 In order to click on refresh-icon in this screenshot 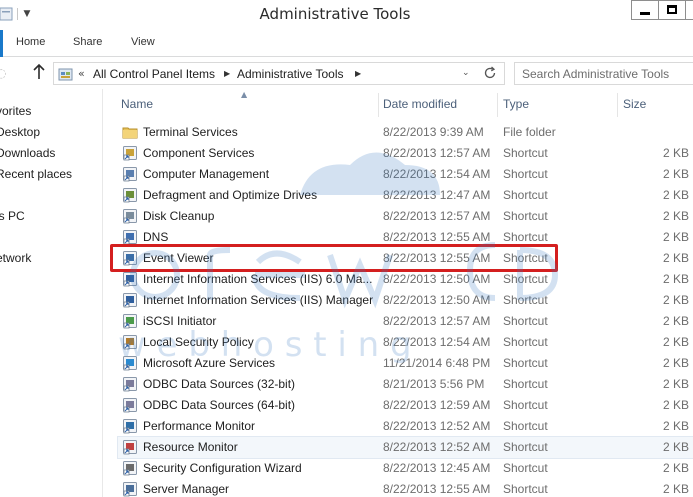, I will do `click(490, 73)`.